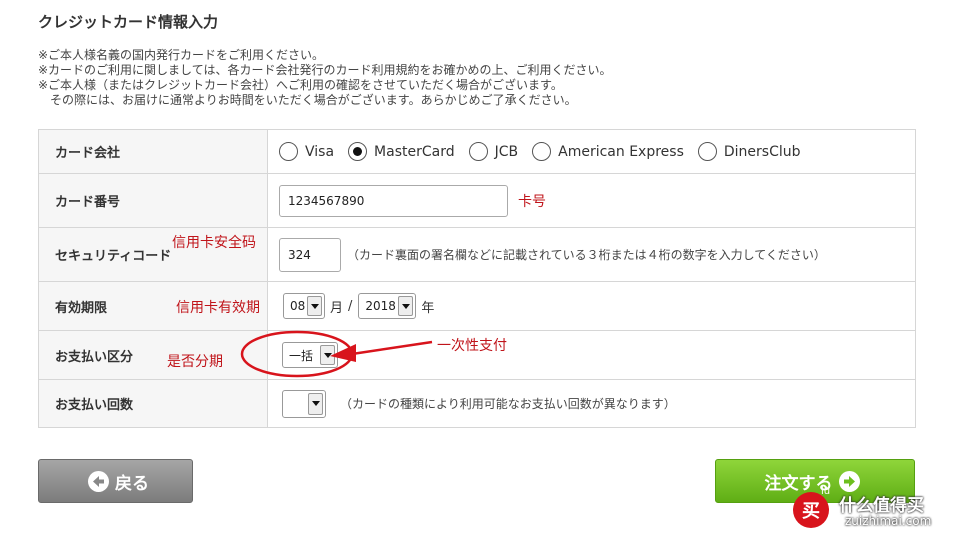  I want to click on installments-label: お支払い回数, so click(153, 403).